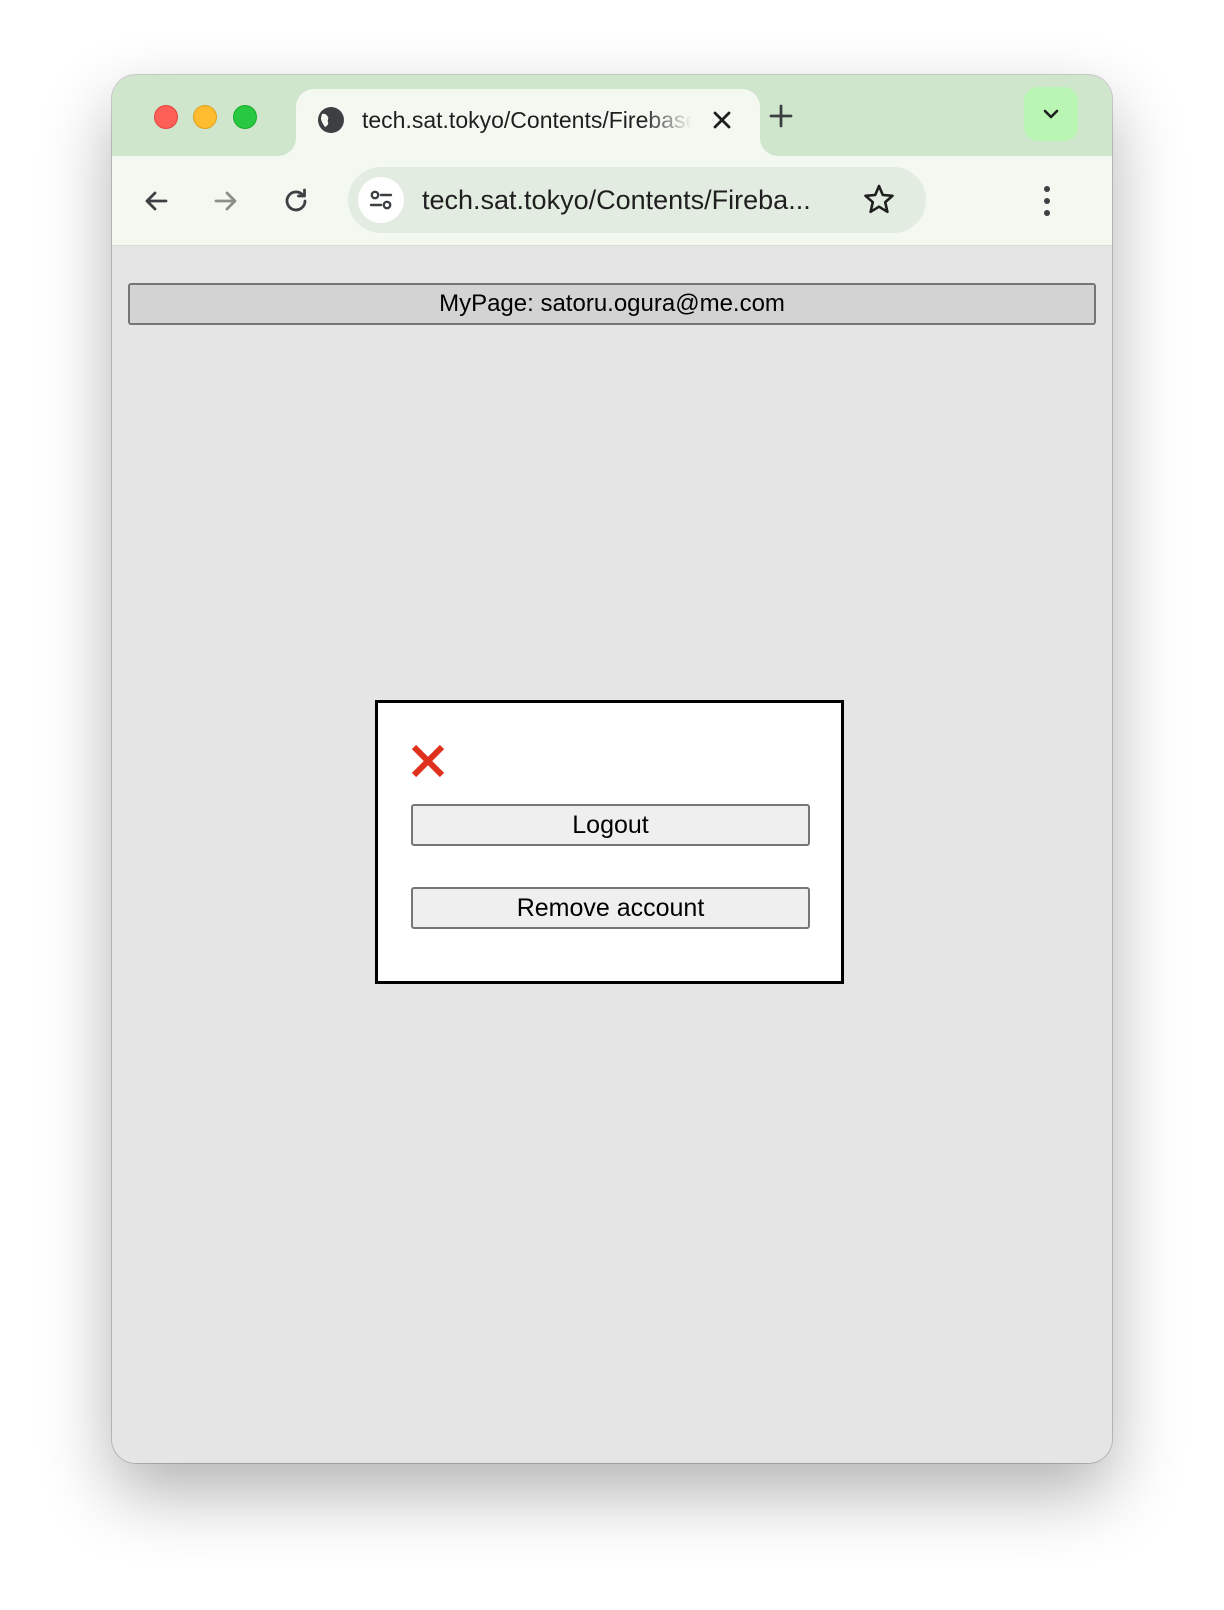 The image size is (1224, 1610). I want to click on maximize-window-button, so click(245, 117).